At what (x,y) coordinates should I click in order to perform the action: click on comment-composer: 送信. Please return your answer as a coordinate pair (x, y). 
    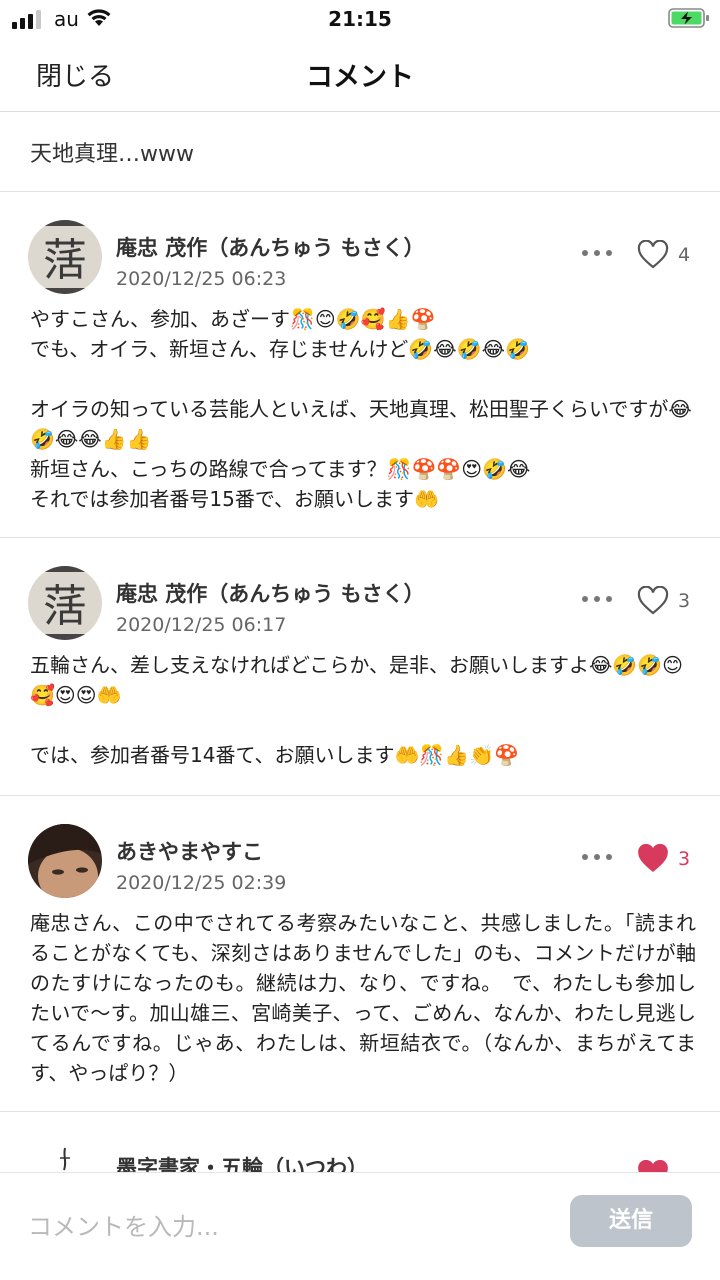
    Looking at the image, I should click on (360, 1226).